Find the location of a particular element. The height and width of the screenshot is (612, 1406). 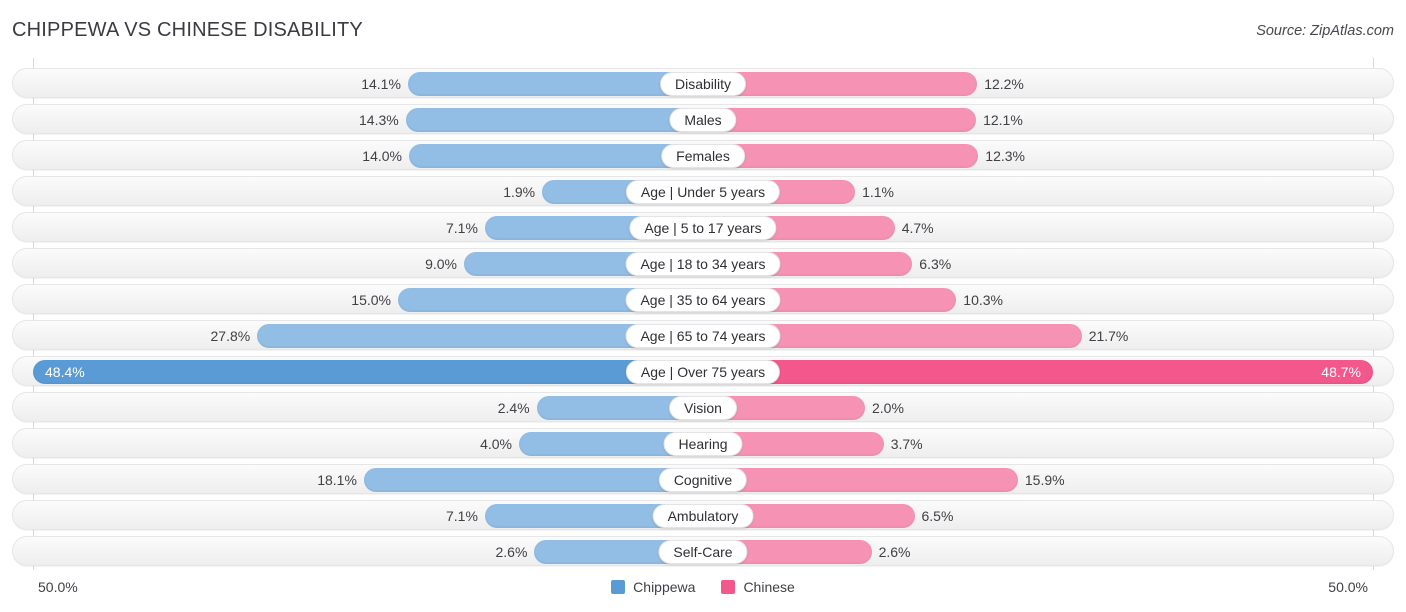

row-category-label: Age | 5 to 17 years is located at coordinates (703, 228).